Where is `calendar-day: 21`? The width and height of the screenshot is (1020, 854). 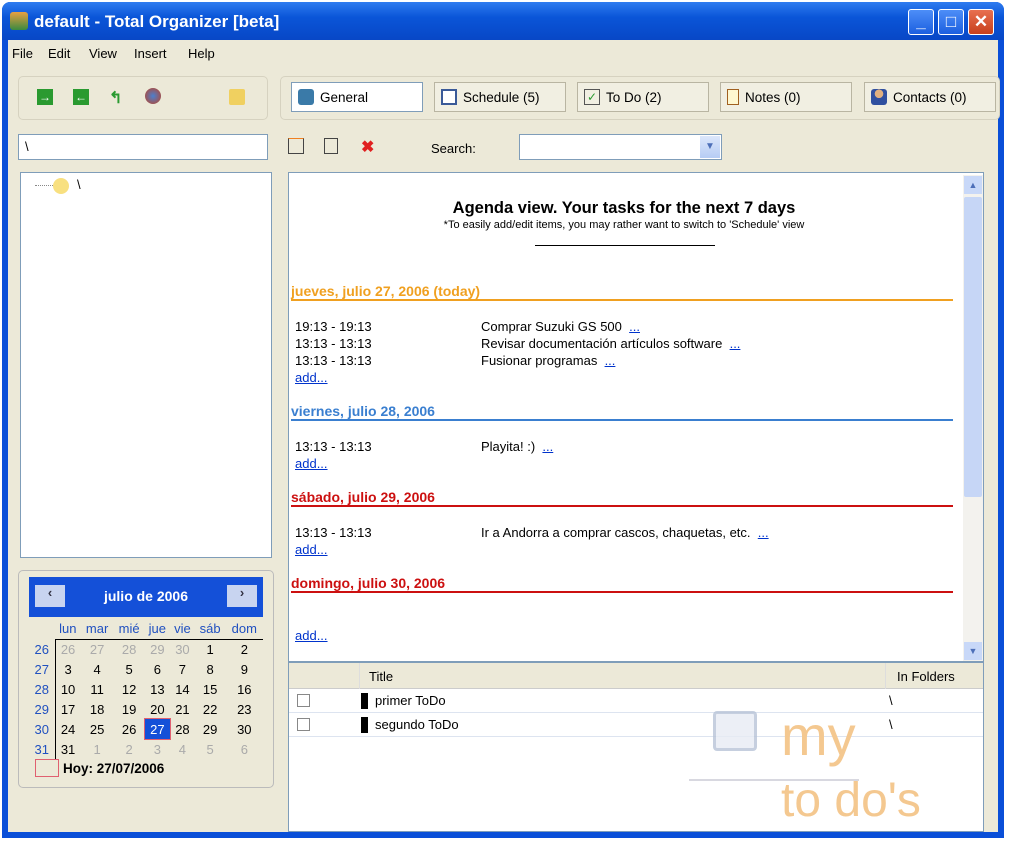 calendar-day: 21 is located at coordinates (182, 709).